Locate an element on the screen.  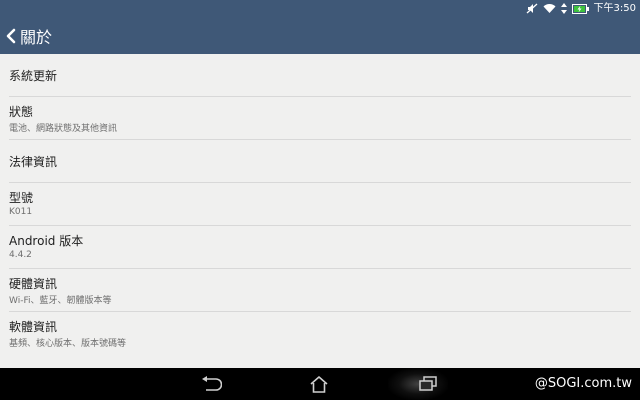
mute-icon is located at coordinates (532, 8).